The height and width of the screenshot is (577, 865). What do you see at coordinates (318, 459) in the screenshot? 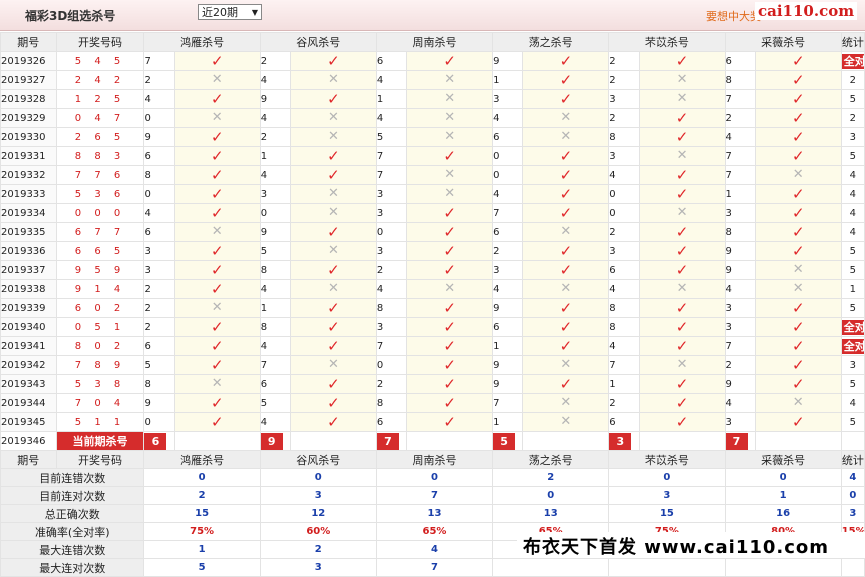
I see `col-expert-header: 谷风杀号` at bounding box center [318, 459].